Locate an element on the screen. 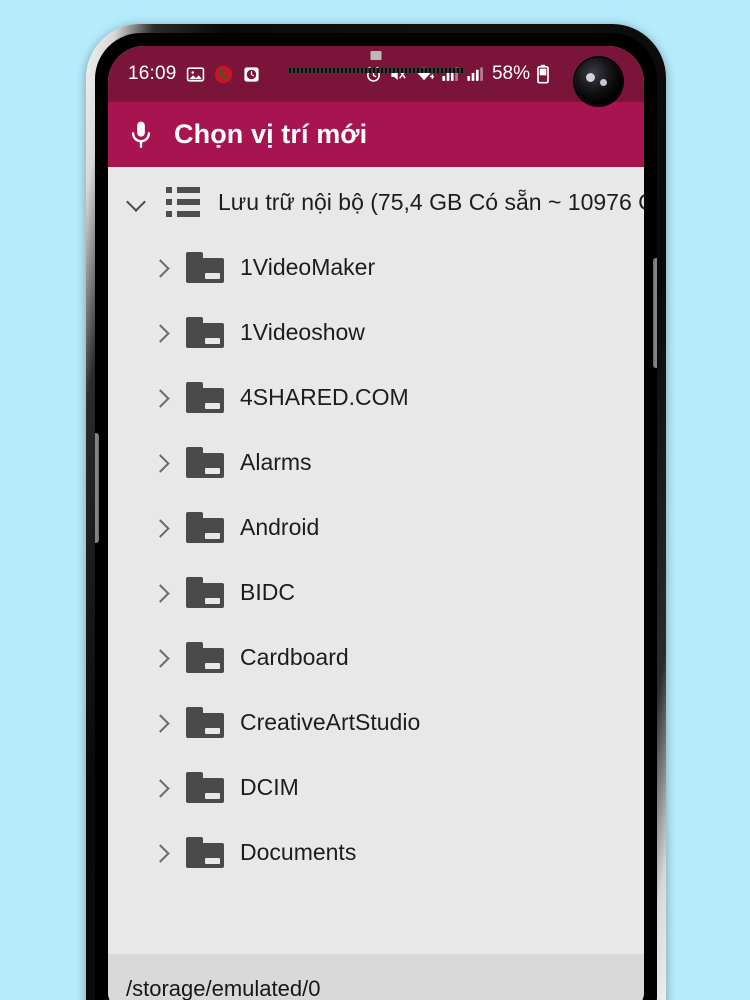  status-bar-clock: 16:09 is located at coordinates (152, 73).